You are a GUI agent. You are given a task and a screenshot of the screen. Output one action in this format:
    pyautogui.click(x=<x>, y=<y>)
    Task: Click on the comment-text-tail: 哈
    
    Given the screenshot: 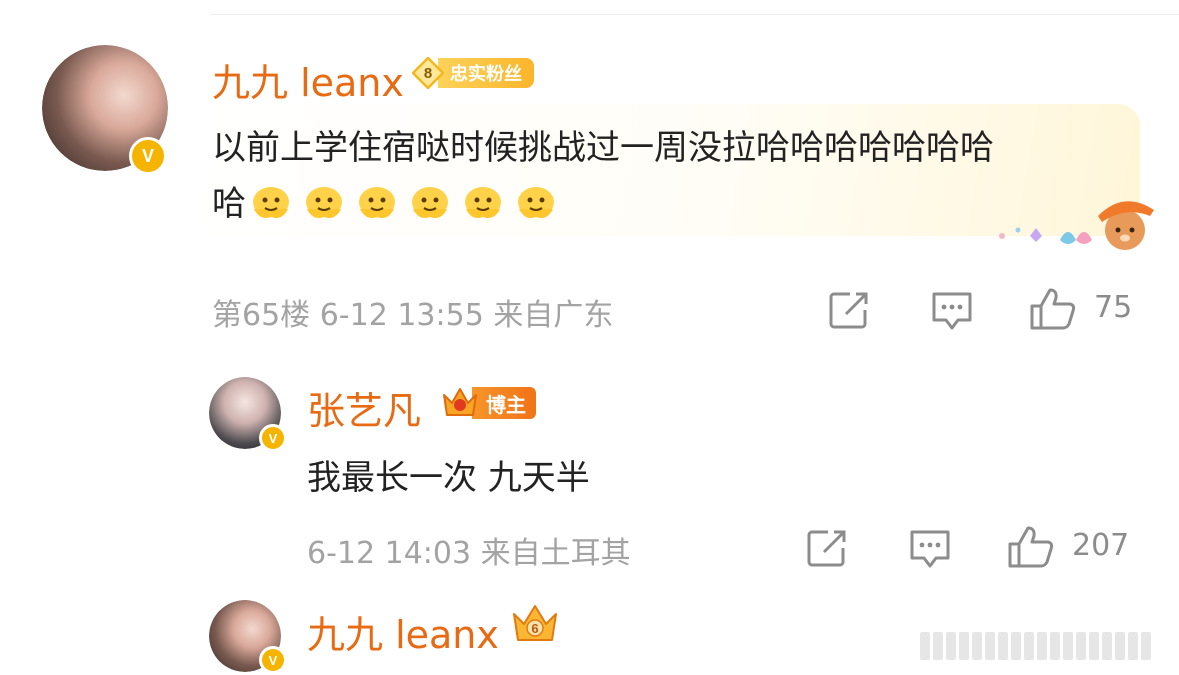 What is the action you would take?
    pyautogui.click(x=229, y=204)
    